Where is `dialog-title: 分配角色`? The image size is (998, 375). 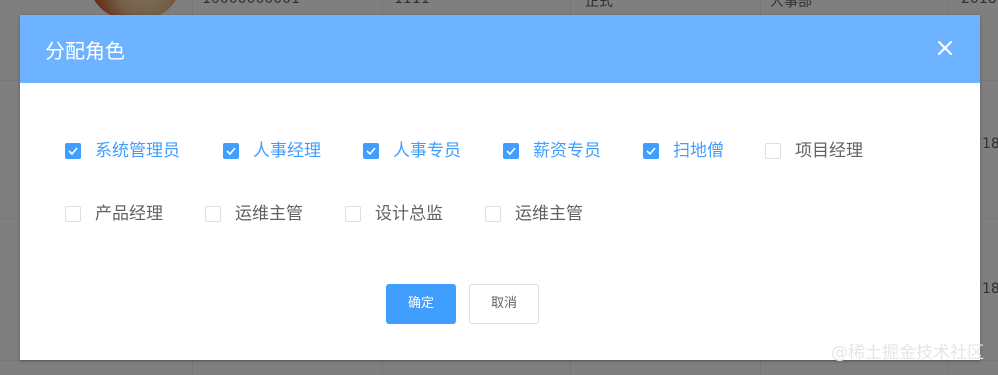 dialog-title: 分配角色 is located at coordinates (85, 51).